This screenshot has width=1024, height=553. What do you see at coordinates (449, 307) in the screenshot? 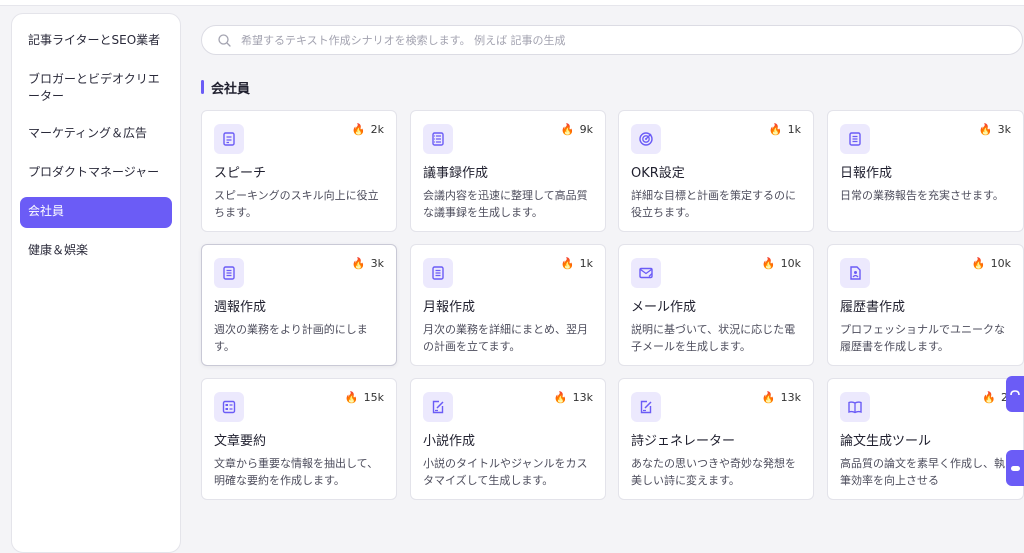
I see `card-title: 月報作成` at bounding box center [449, 307].